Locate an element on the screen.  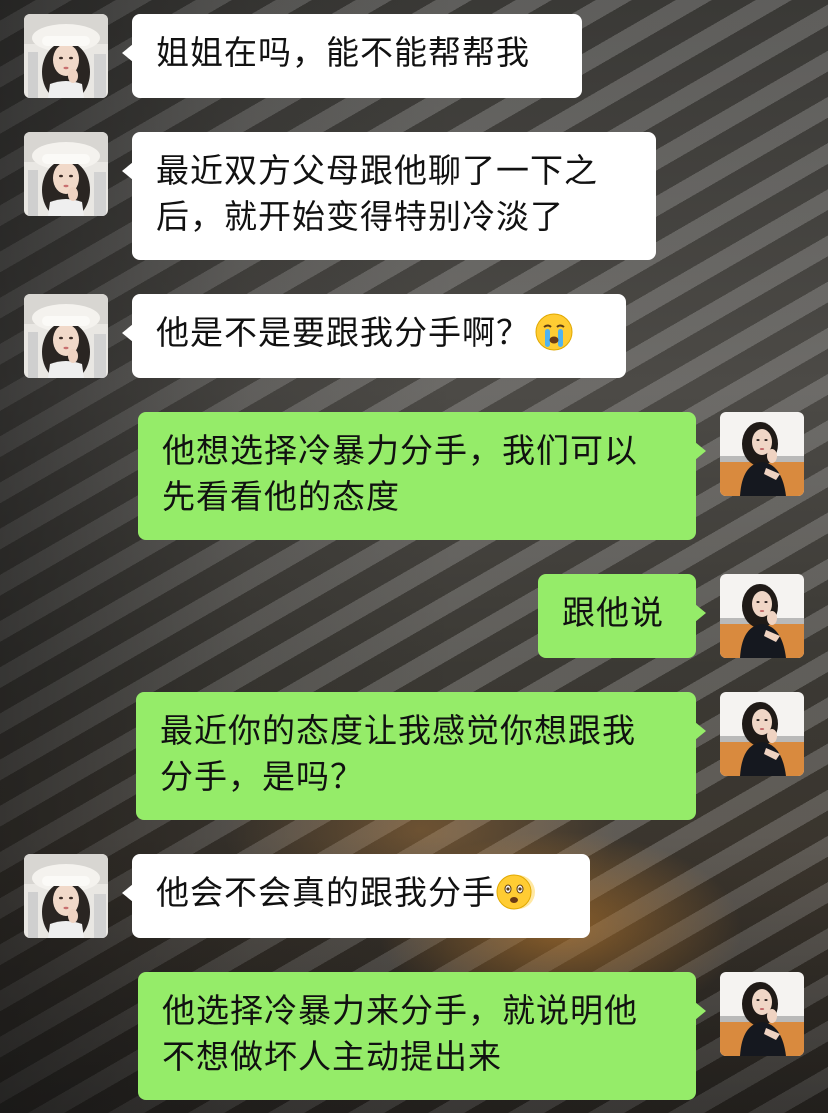
outgoing-message-bubble: 最近你的态度让我感觉你想跟我 分手，是吗？ is located at coordinates (421, 756).